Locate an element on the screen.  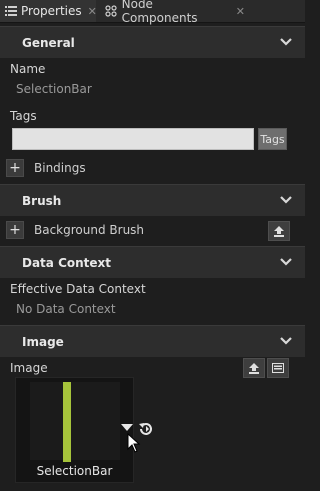
image-upload-button is located at coordinates (254, 368).